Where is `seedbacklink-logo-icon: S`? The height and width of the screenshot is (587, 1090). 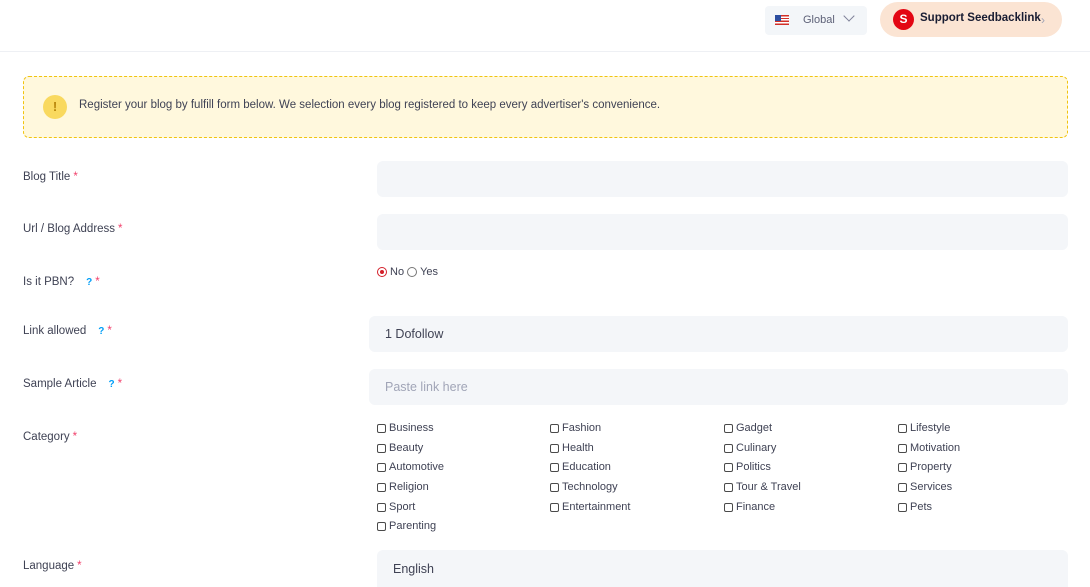 seedbacklink-logo-icon: S is located at coordinates (903, 19).